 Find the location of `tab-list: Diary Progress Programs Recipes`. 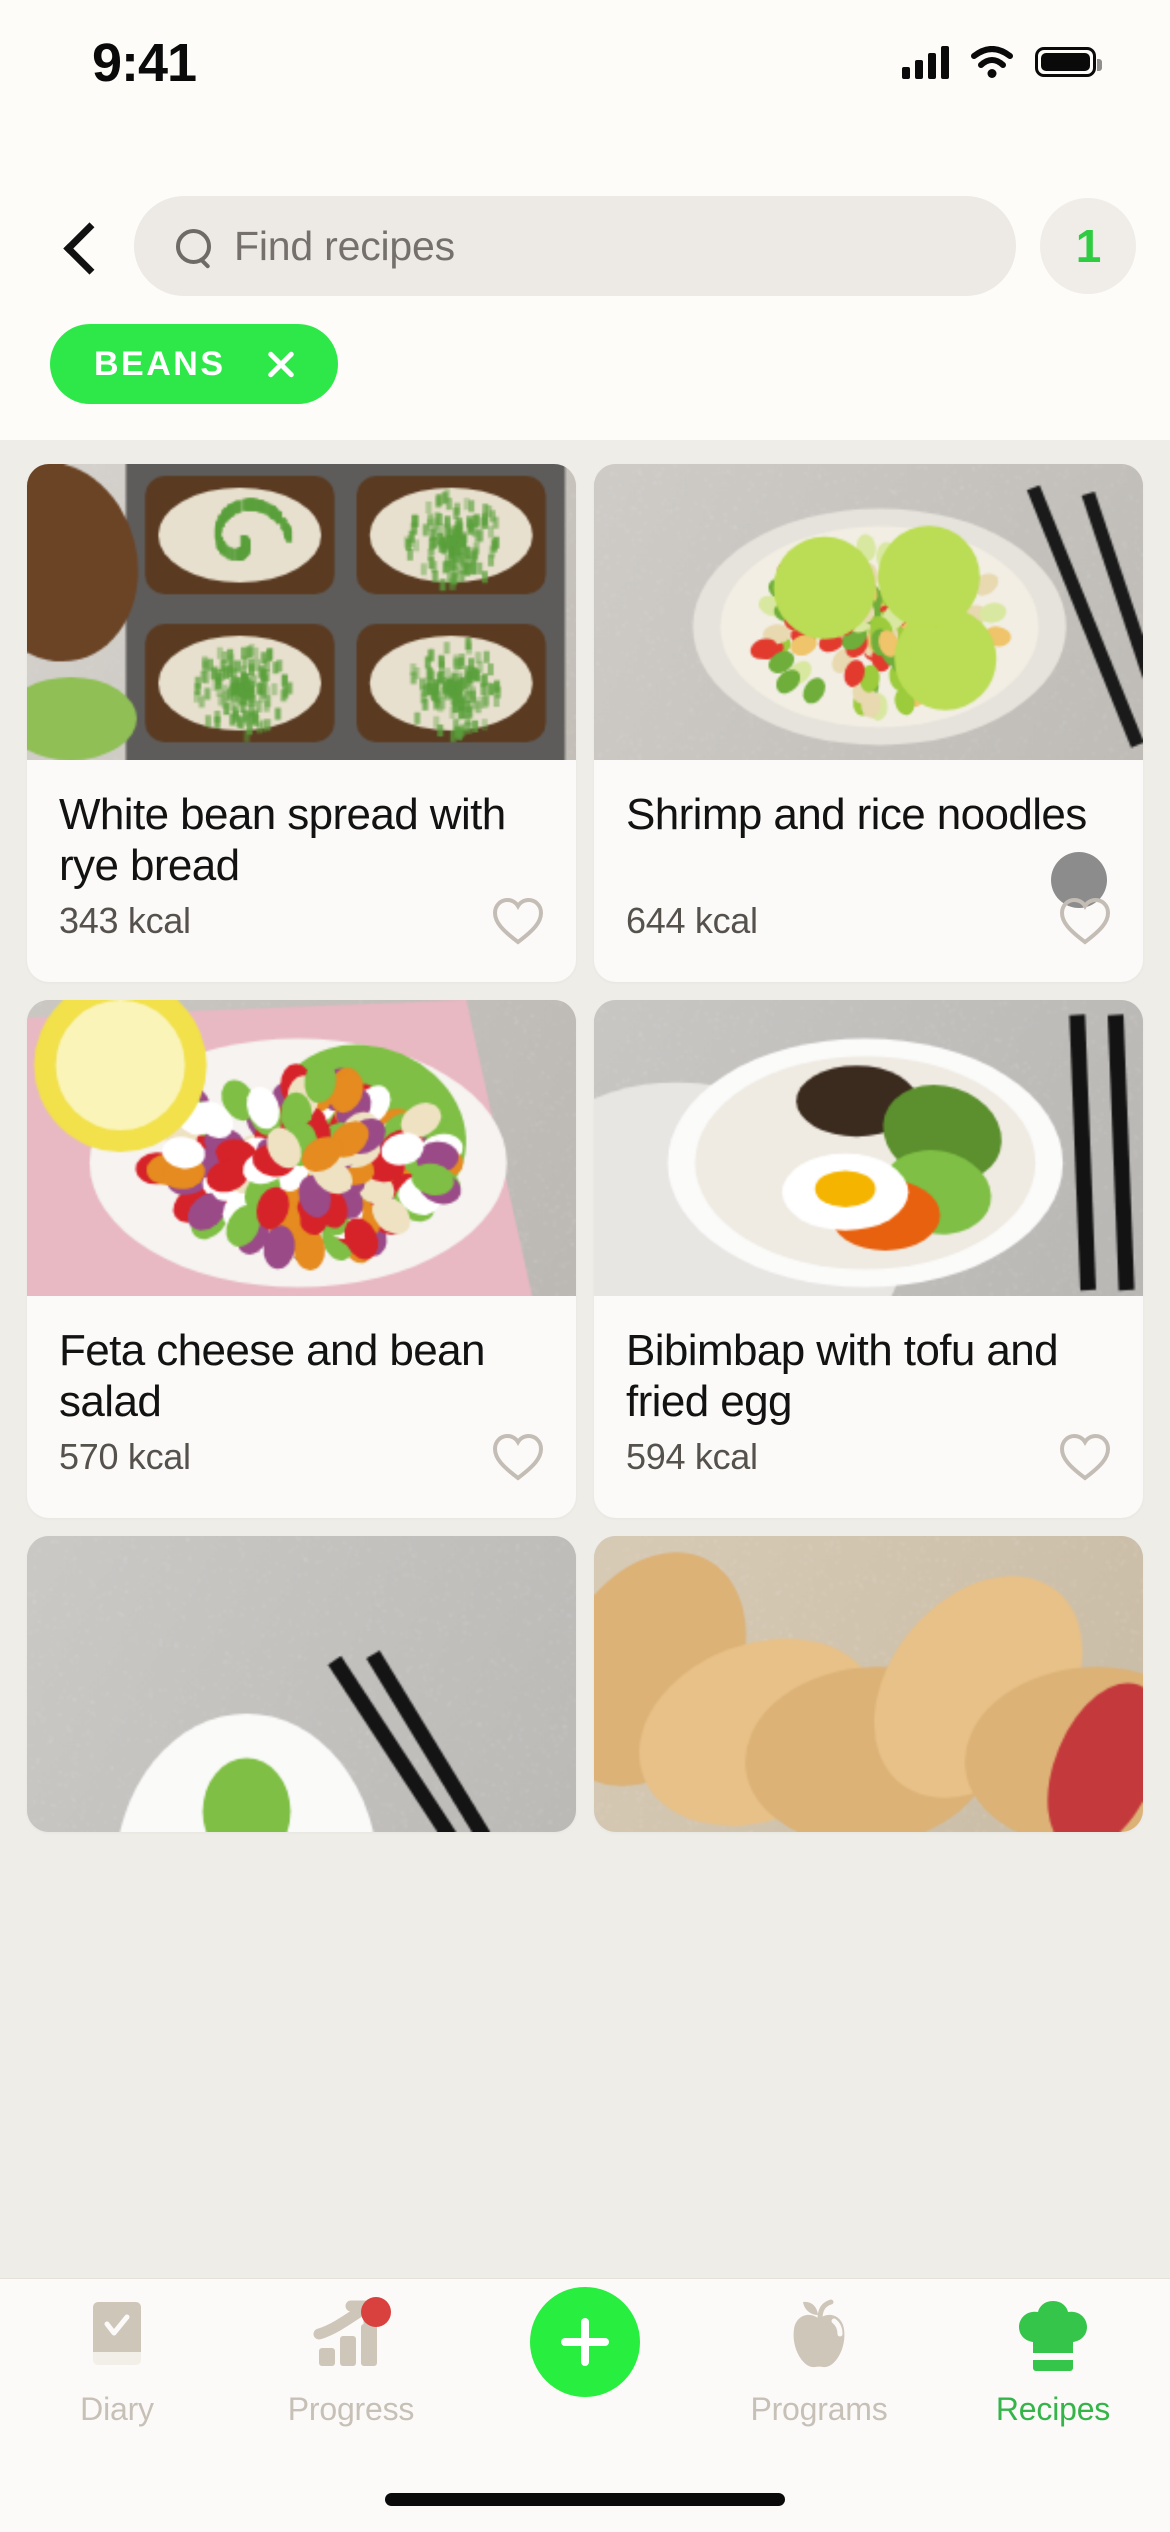

tab-list: Diary Progress Programs Recipes is located at coordinates (585, 2367).